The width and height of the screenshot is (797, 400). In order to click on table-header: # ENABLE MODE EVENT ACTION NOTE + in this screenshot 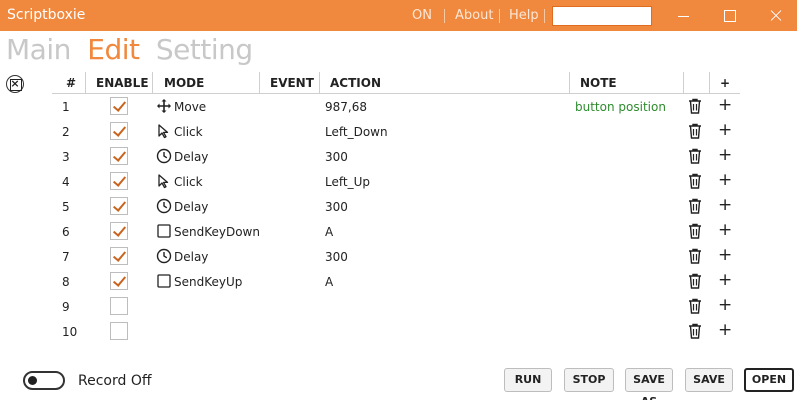, I will do `click(396, 83)`.